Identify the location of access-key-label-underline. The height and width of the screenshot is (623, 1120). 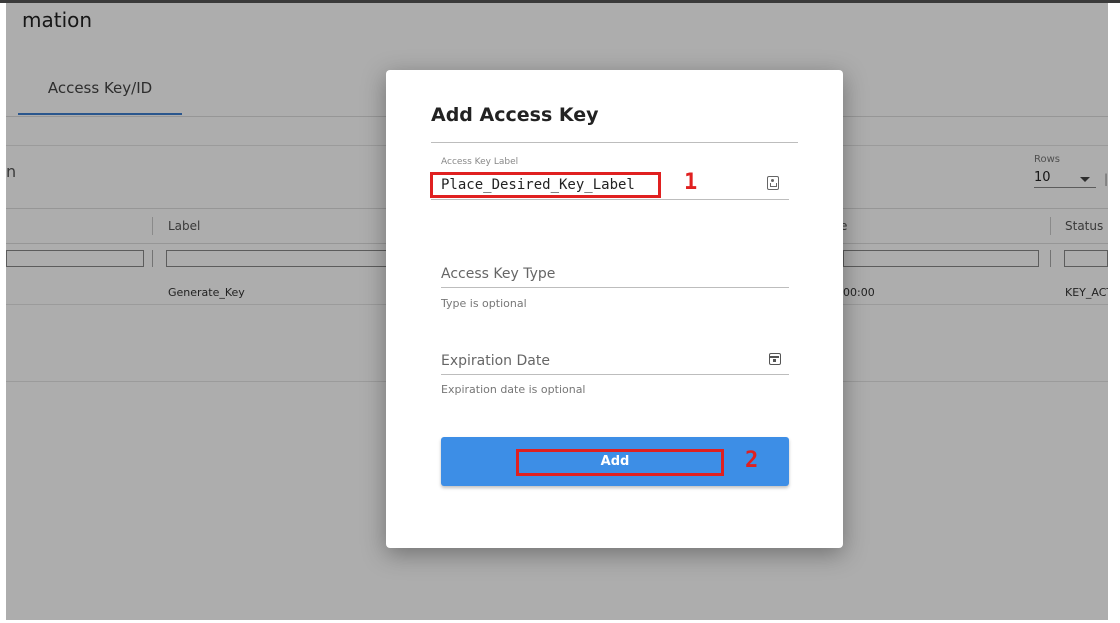
(610, 199).